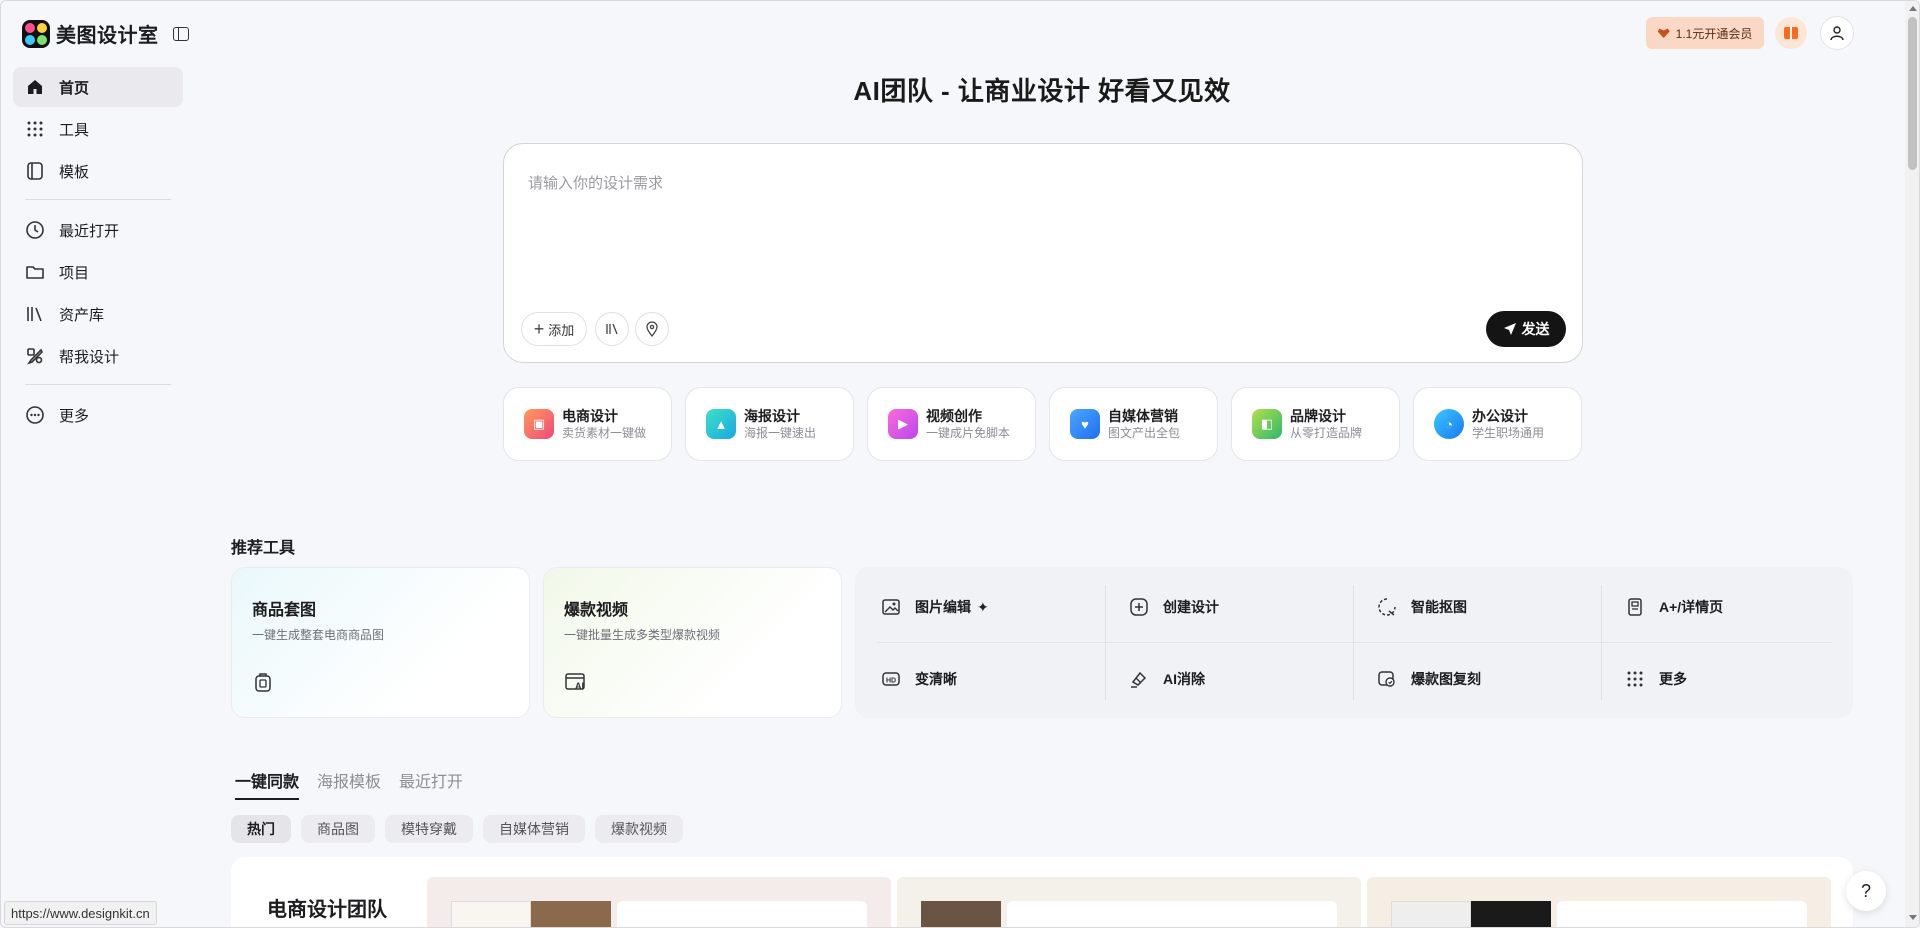 The width and height of the screenshot is (1920, 928). What do you see at coordinates (98, 87) in the screenshot?
I see `sidebar-item-home: 首页` at bounding box center [98, 87].